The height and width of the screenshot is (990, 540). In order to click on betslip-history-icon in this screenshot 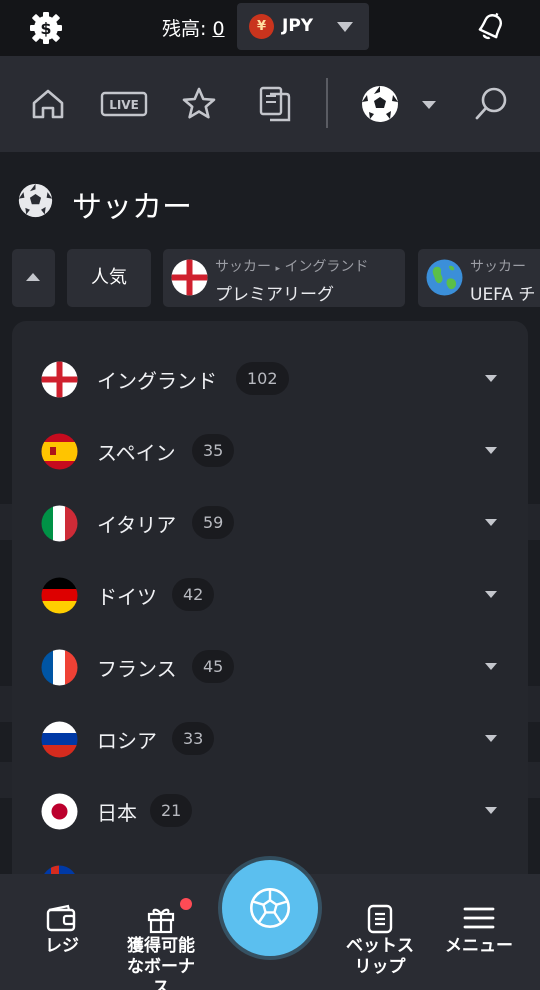, I will do `click(276, 104)`.